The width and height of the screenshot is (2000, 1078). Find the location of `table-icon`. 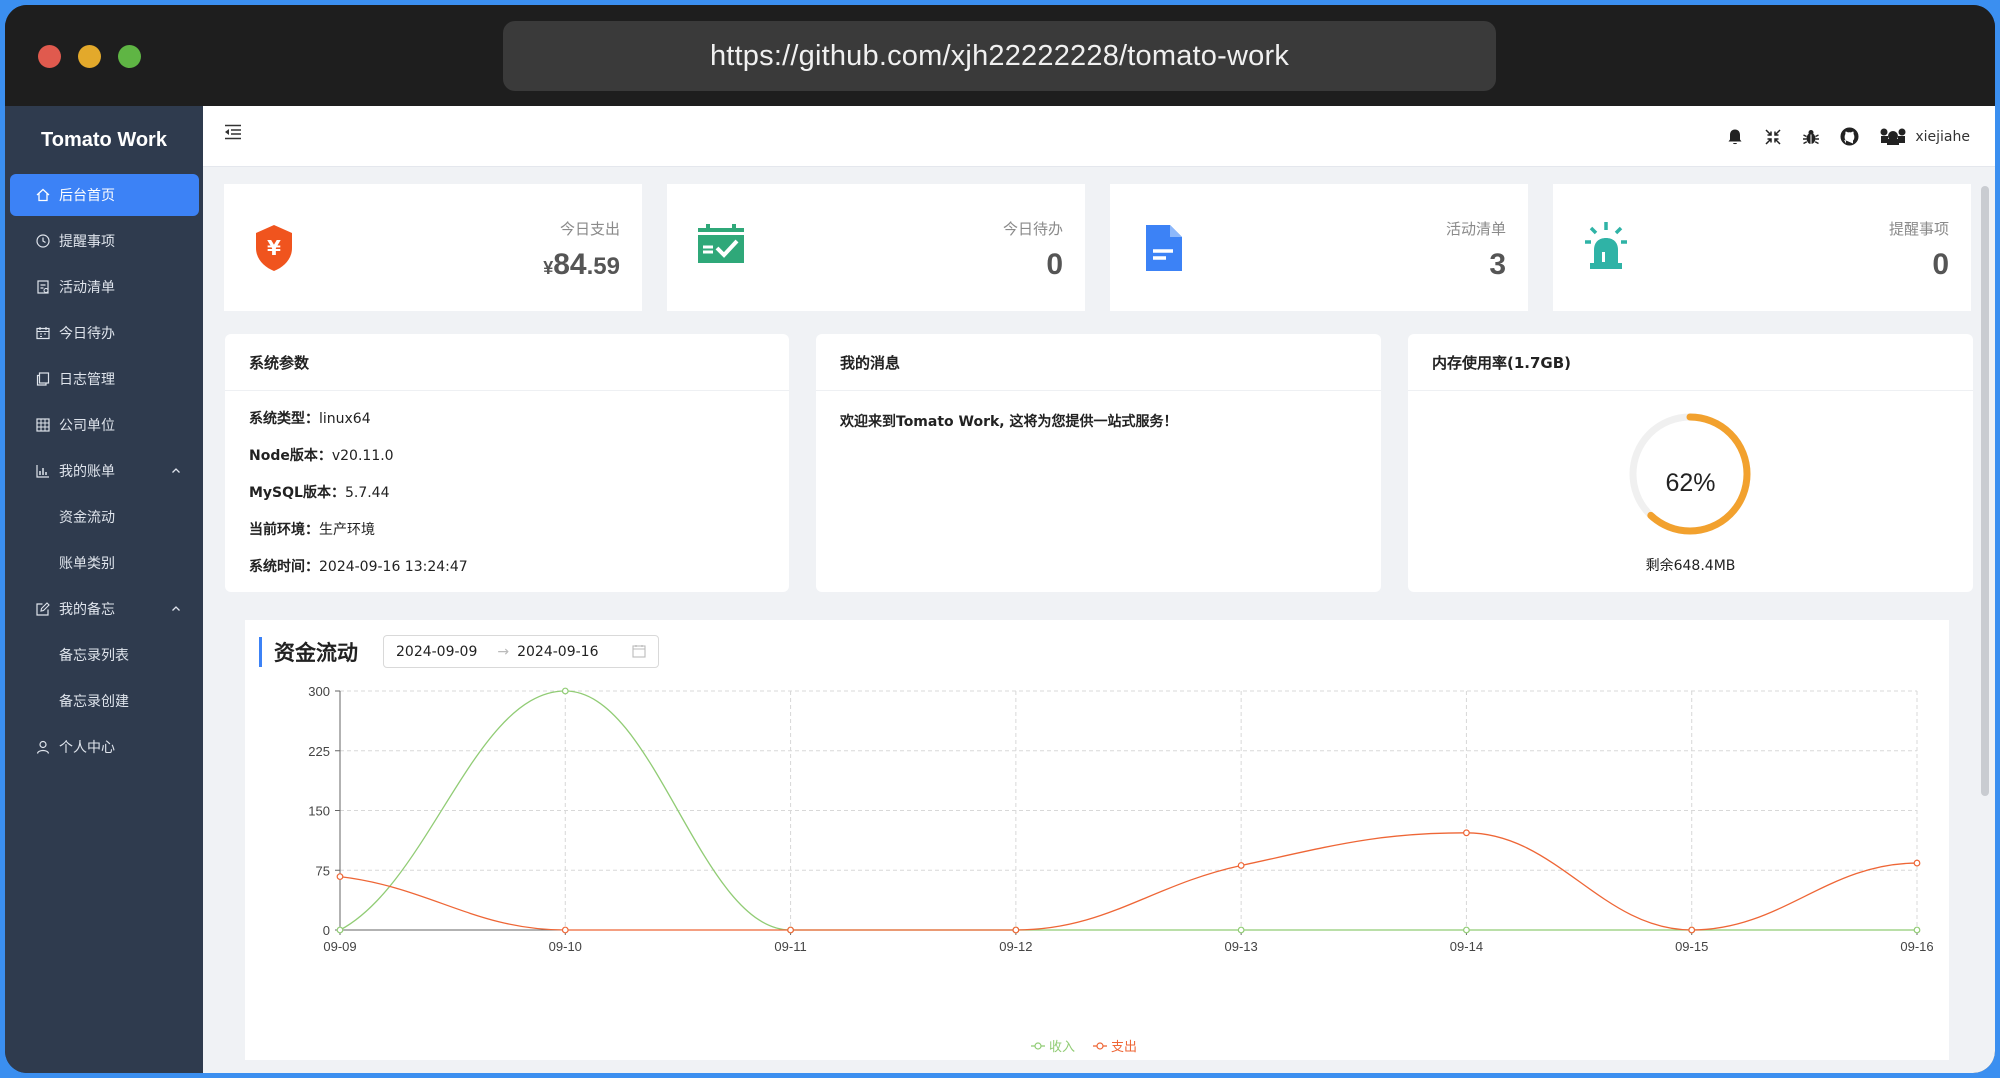

table-icon is located at coordinates (42, 425).